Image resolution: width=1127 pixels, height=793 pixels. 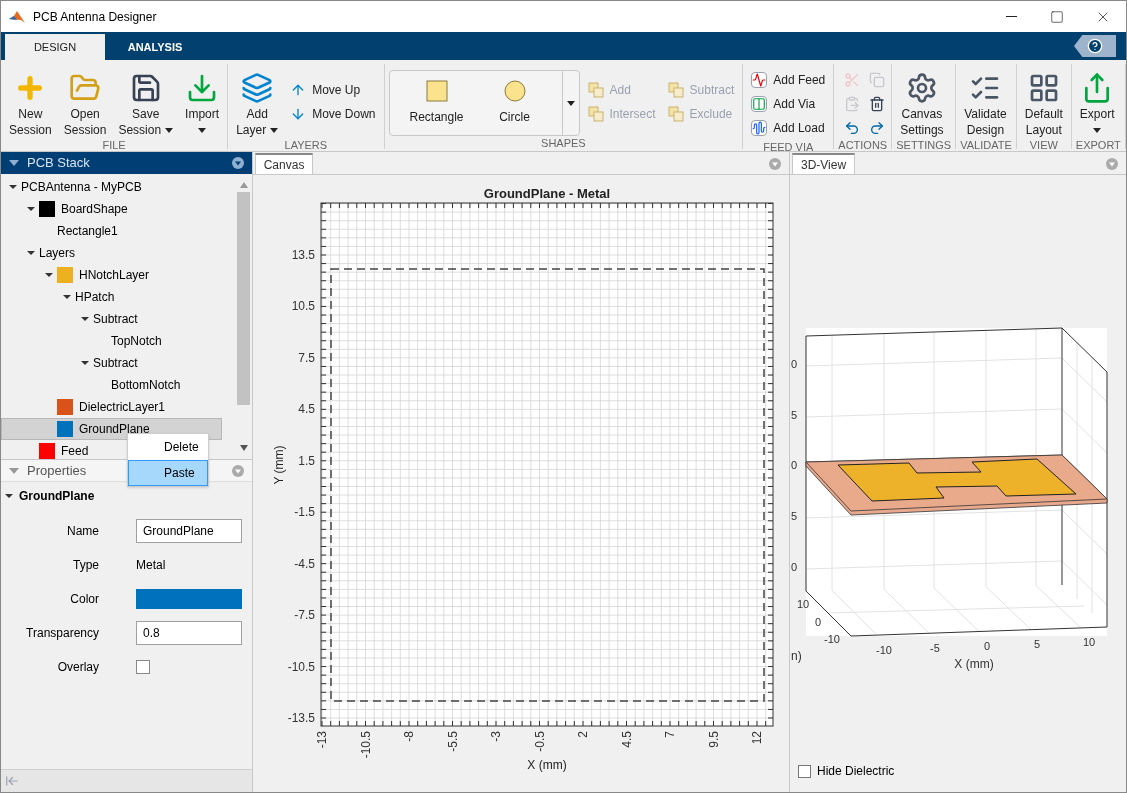 What do you see at coordinates (243, 448) in the screenshot?
I see `scroll-down-icon` at bounding box center [243, 448].